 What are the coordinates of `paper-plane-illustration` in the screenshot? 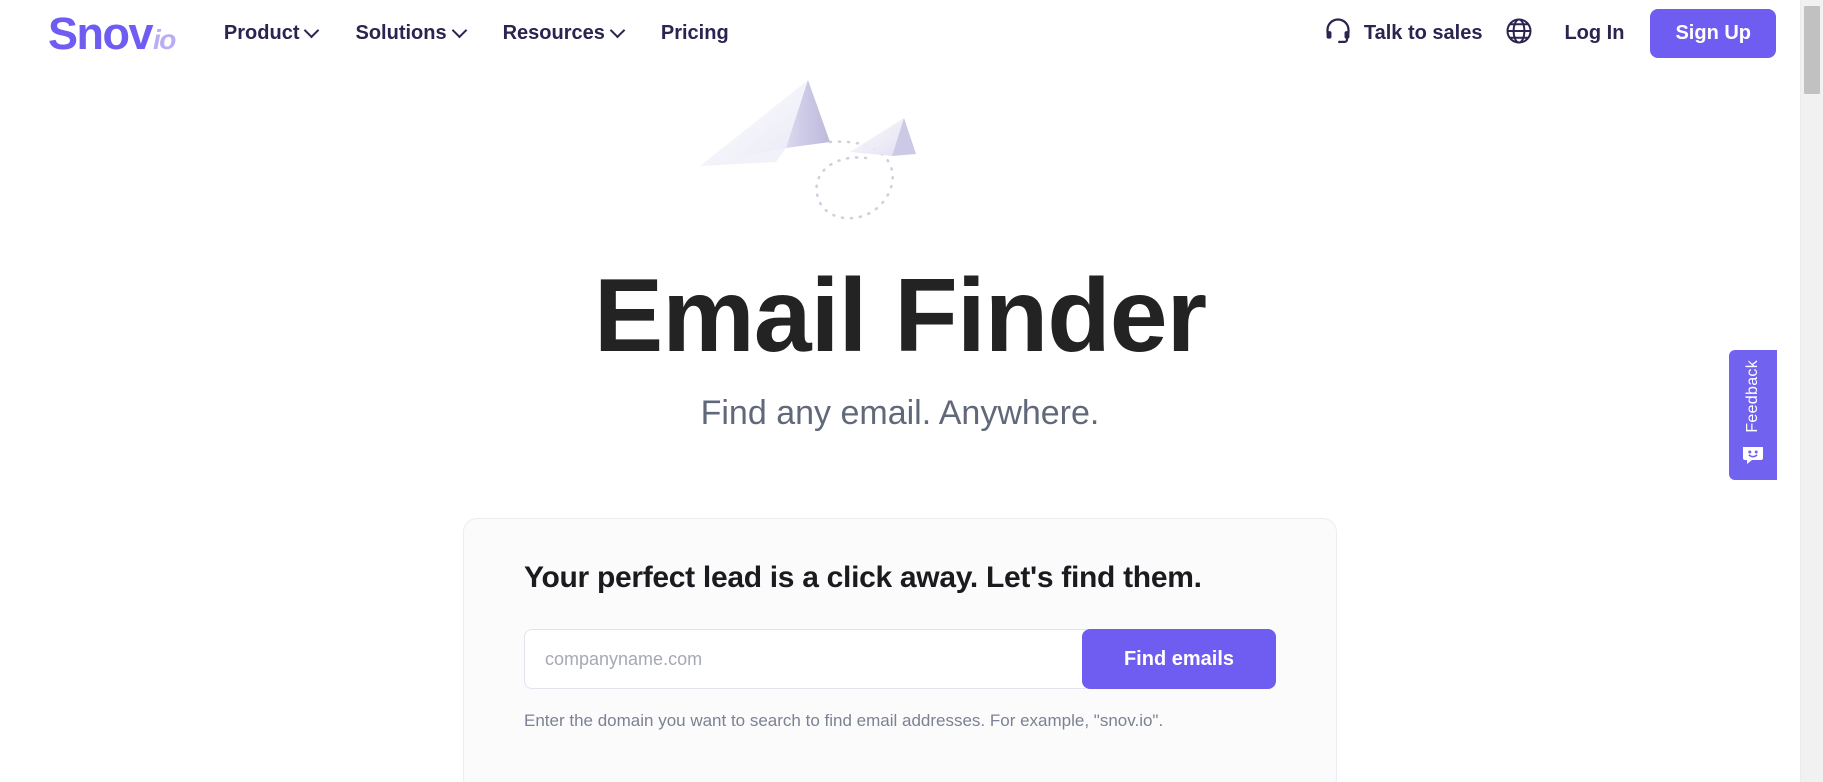 It's located at (808, 150).